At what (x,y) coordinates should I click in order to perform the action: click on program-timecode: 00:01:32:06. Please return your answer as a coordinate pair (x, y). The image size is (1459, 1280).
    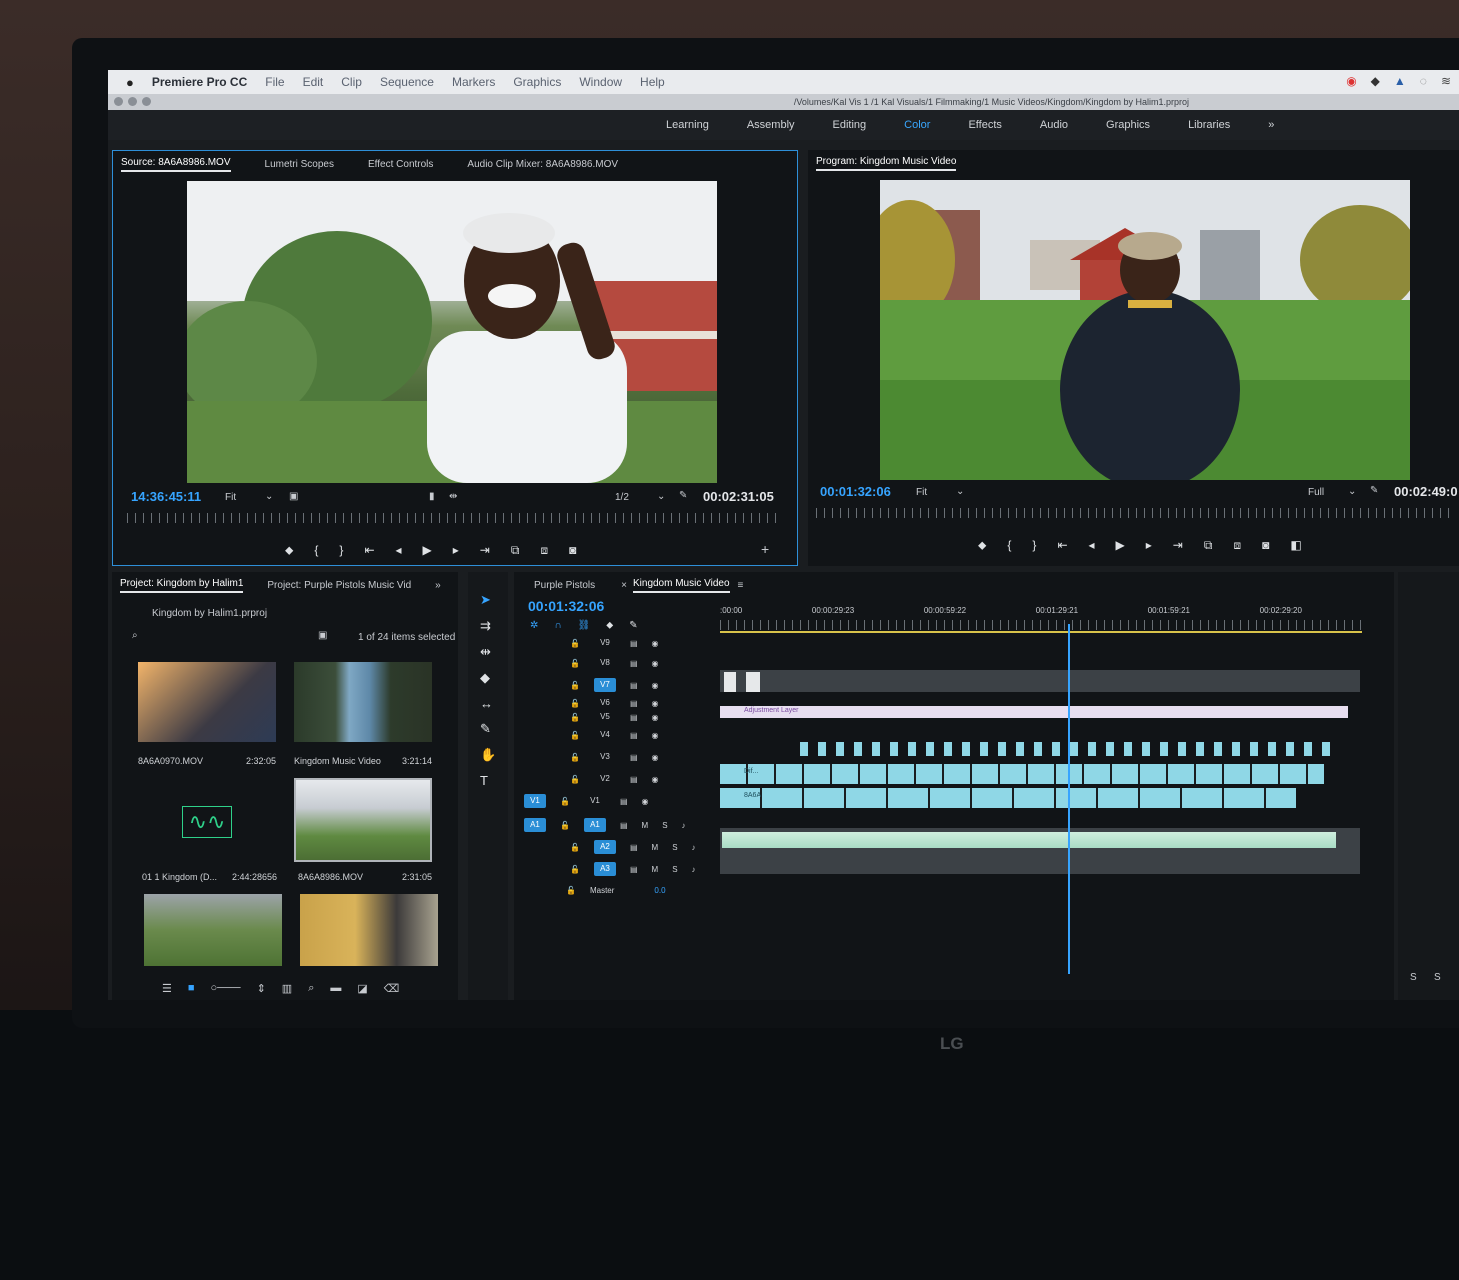
    Looking at the image, I should click on (855, 491).